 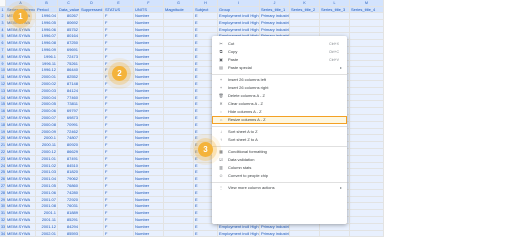 I want to click on table-cell: 1996.12, so click(x=47, y=71).